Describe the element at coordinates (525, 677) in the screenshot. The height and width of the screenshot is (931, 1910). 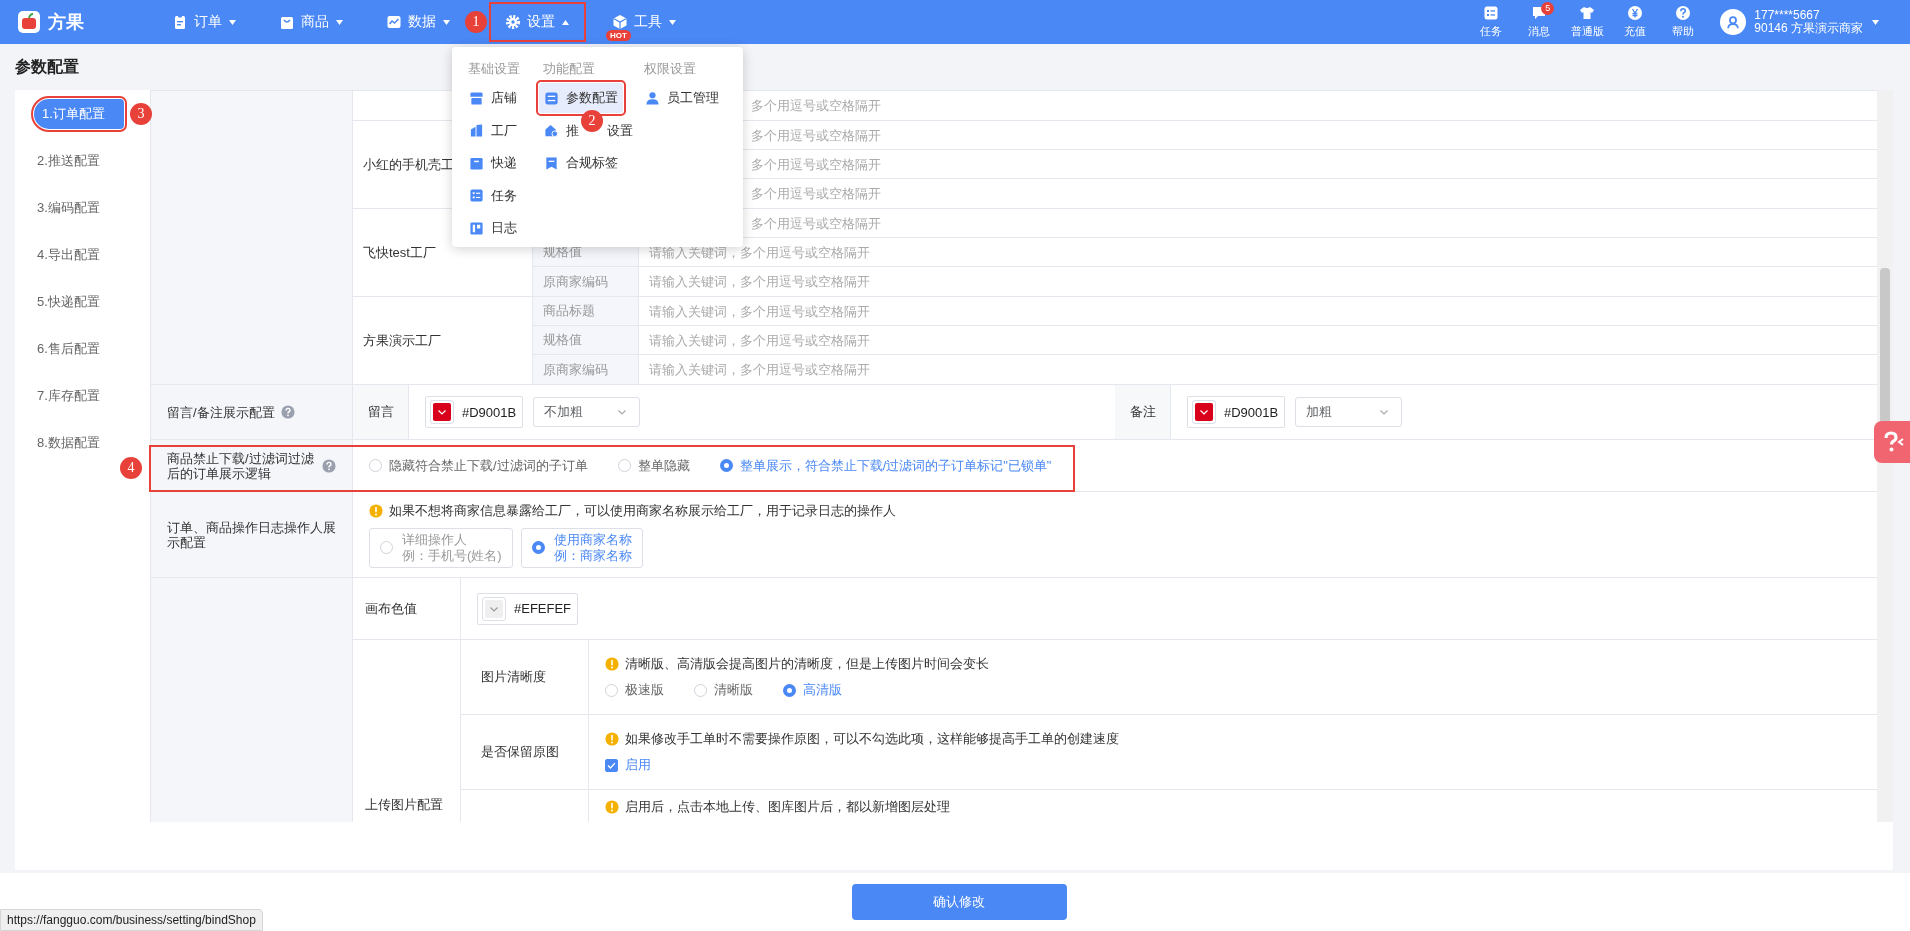
I see `field-label: 图片清晰度` at that location.